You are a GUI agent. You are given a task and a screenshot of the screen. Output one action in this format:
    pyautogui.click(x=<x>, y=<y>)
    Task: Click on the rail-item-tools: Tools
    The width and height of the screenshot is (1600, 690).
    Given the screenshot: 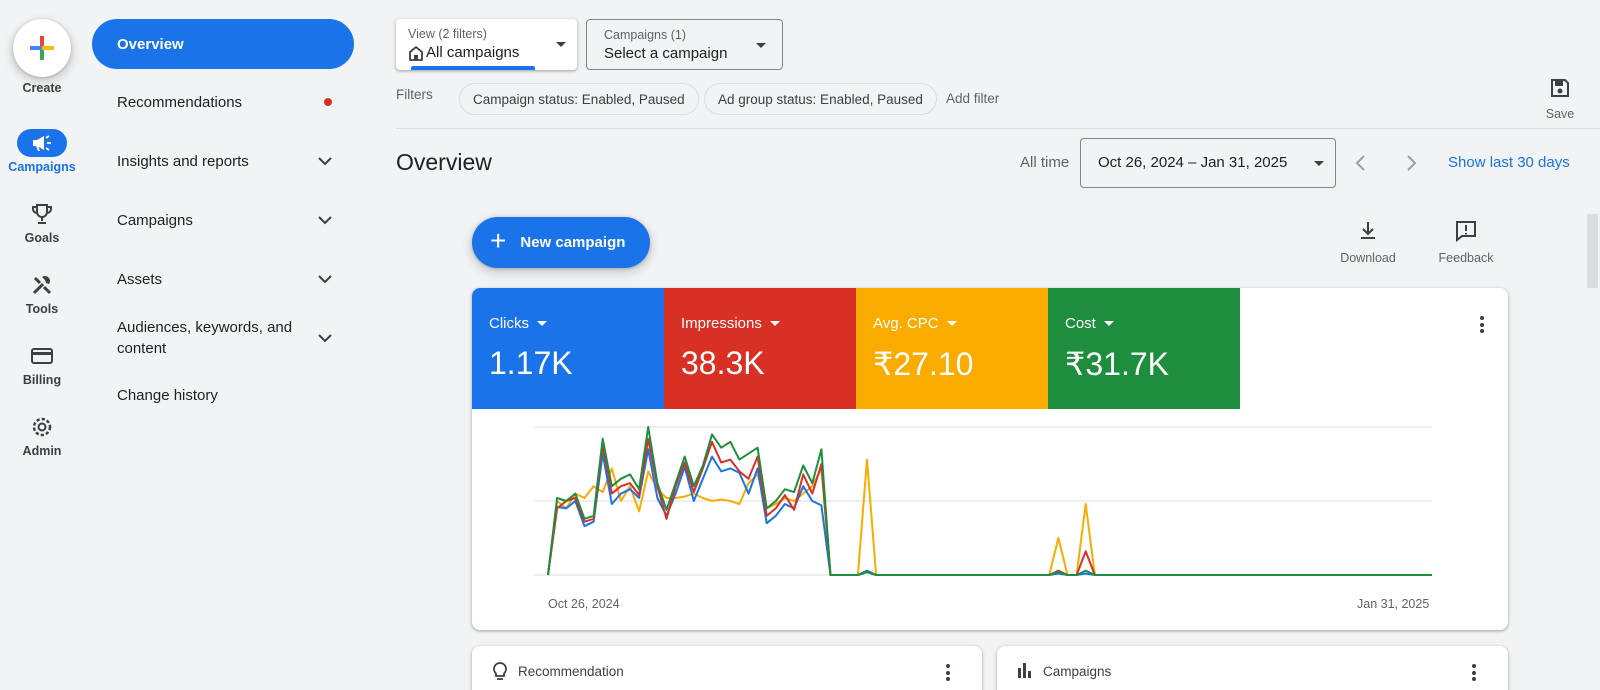 What is the action you would take?
    pyautogui.click(x=42, y=293)
    